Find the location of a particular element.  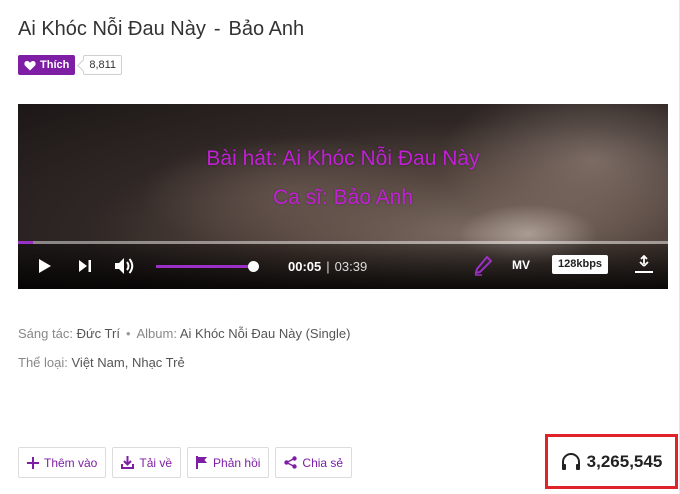

song-artist: Bảo Anh is located at coordinates (267, 29).